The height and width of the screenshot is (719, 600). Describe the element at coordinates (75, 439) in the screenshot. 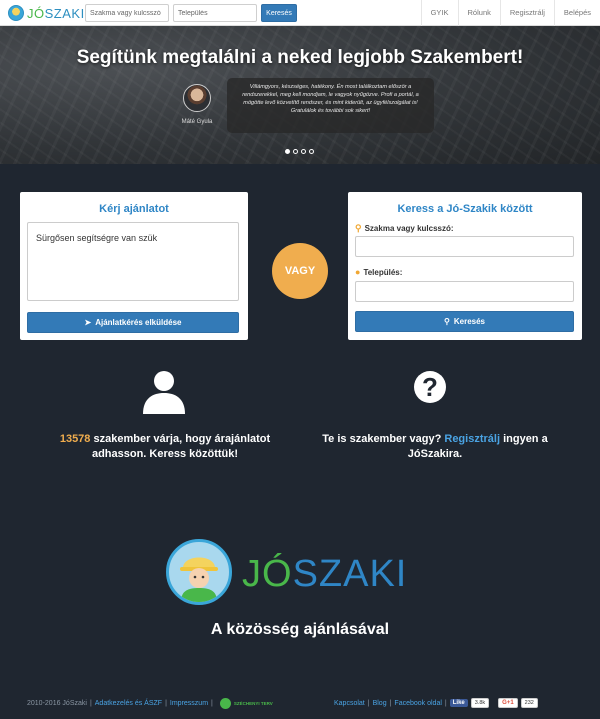

I see `expert-count: 13578` at that location.